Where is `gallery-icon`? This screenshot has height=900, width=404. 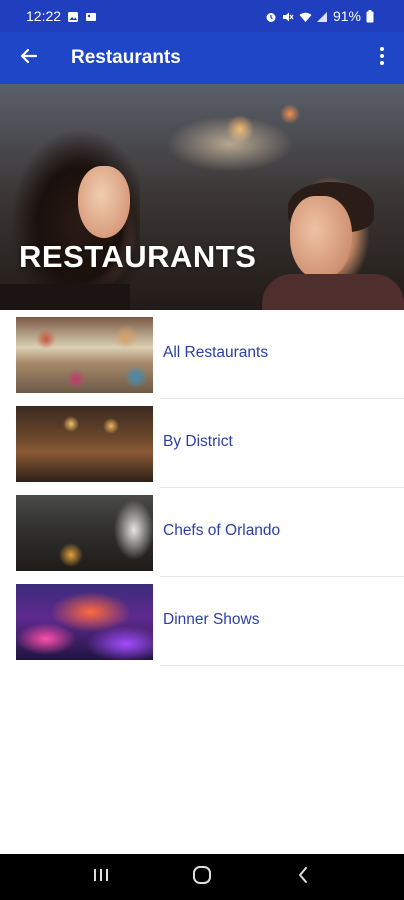
gallery-icon is located at coordinates (91, 16).